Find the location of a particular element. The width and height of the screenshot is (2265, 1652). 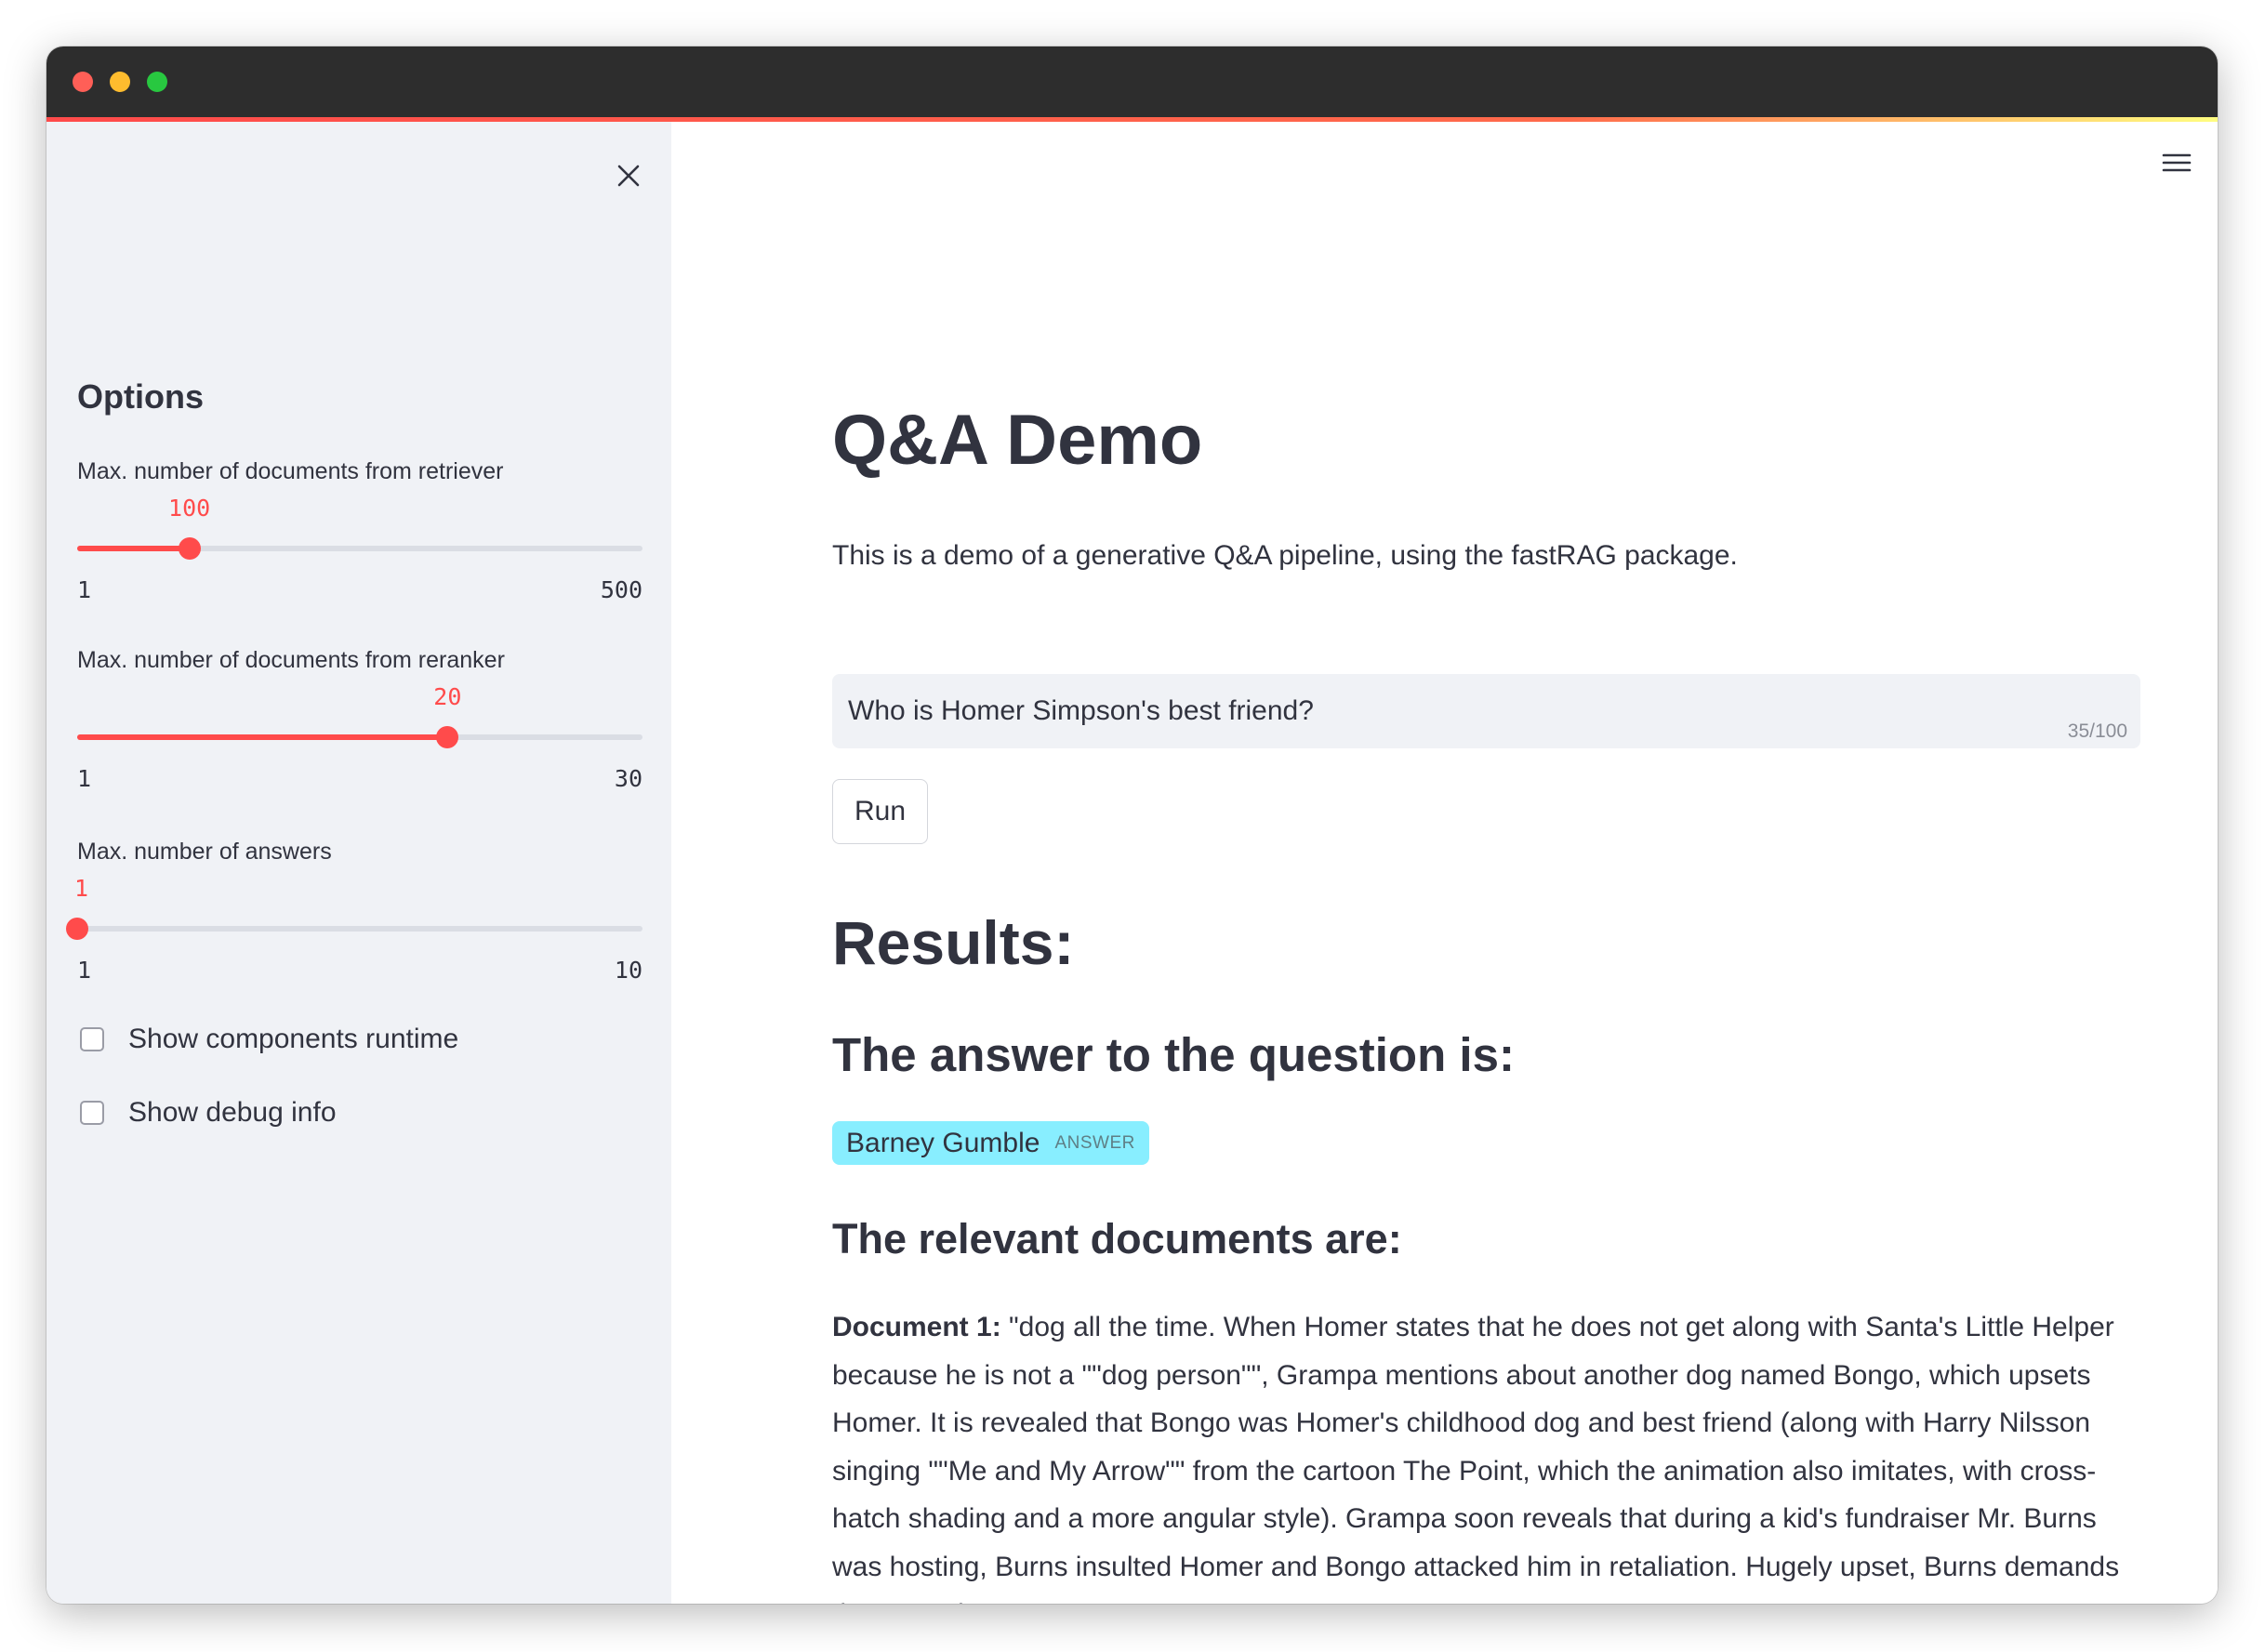

answer-tag: ANSWER is located at coordinates (1094, 1142).